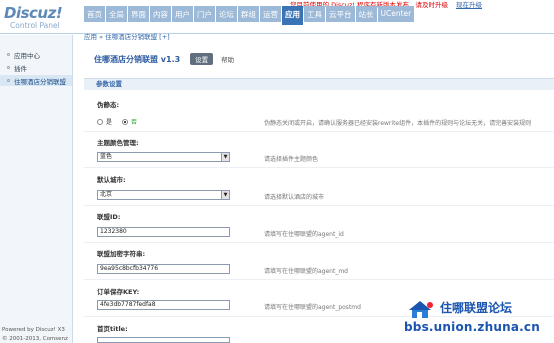  What do you see at coordinates (160, 14) in the screenshot?
I see `nav-tab-3: 内容` at bounding box center [160, 14].